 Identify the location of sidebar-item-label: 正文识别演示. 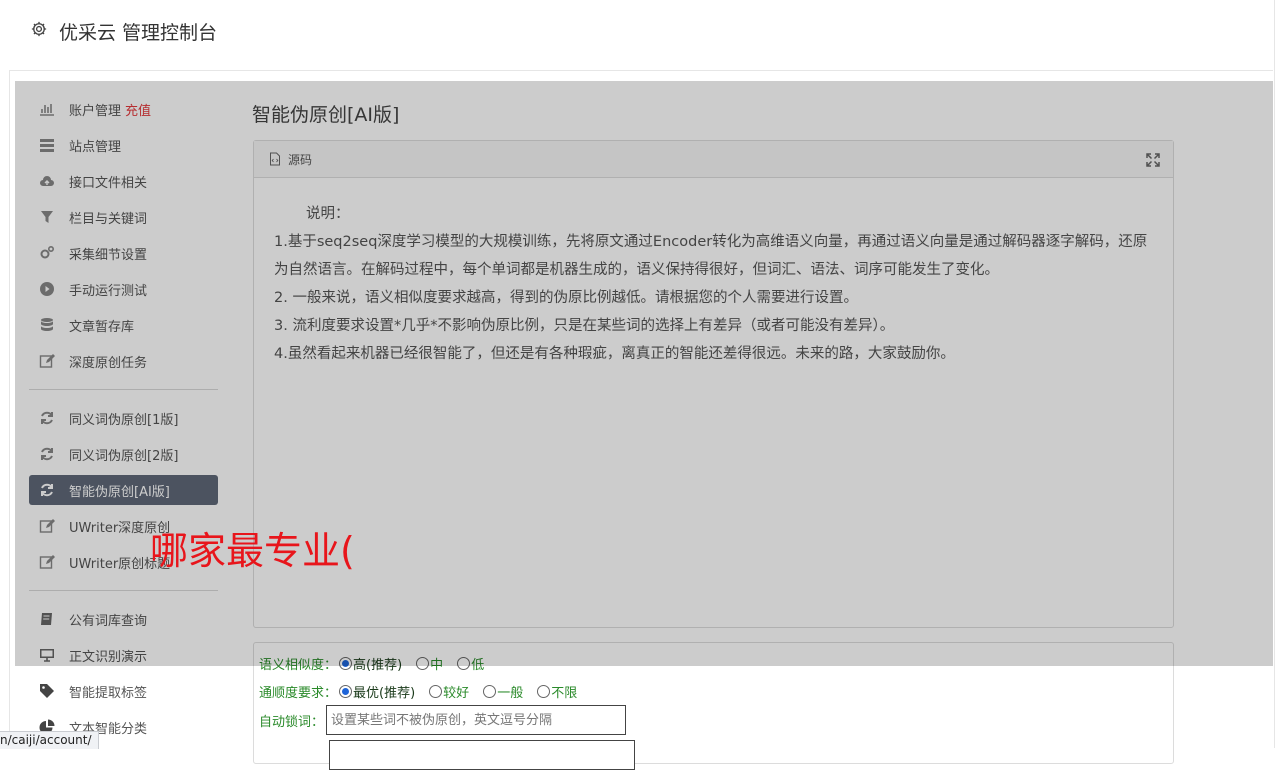
(108, 657).